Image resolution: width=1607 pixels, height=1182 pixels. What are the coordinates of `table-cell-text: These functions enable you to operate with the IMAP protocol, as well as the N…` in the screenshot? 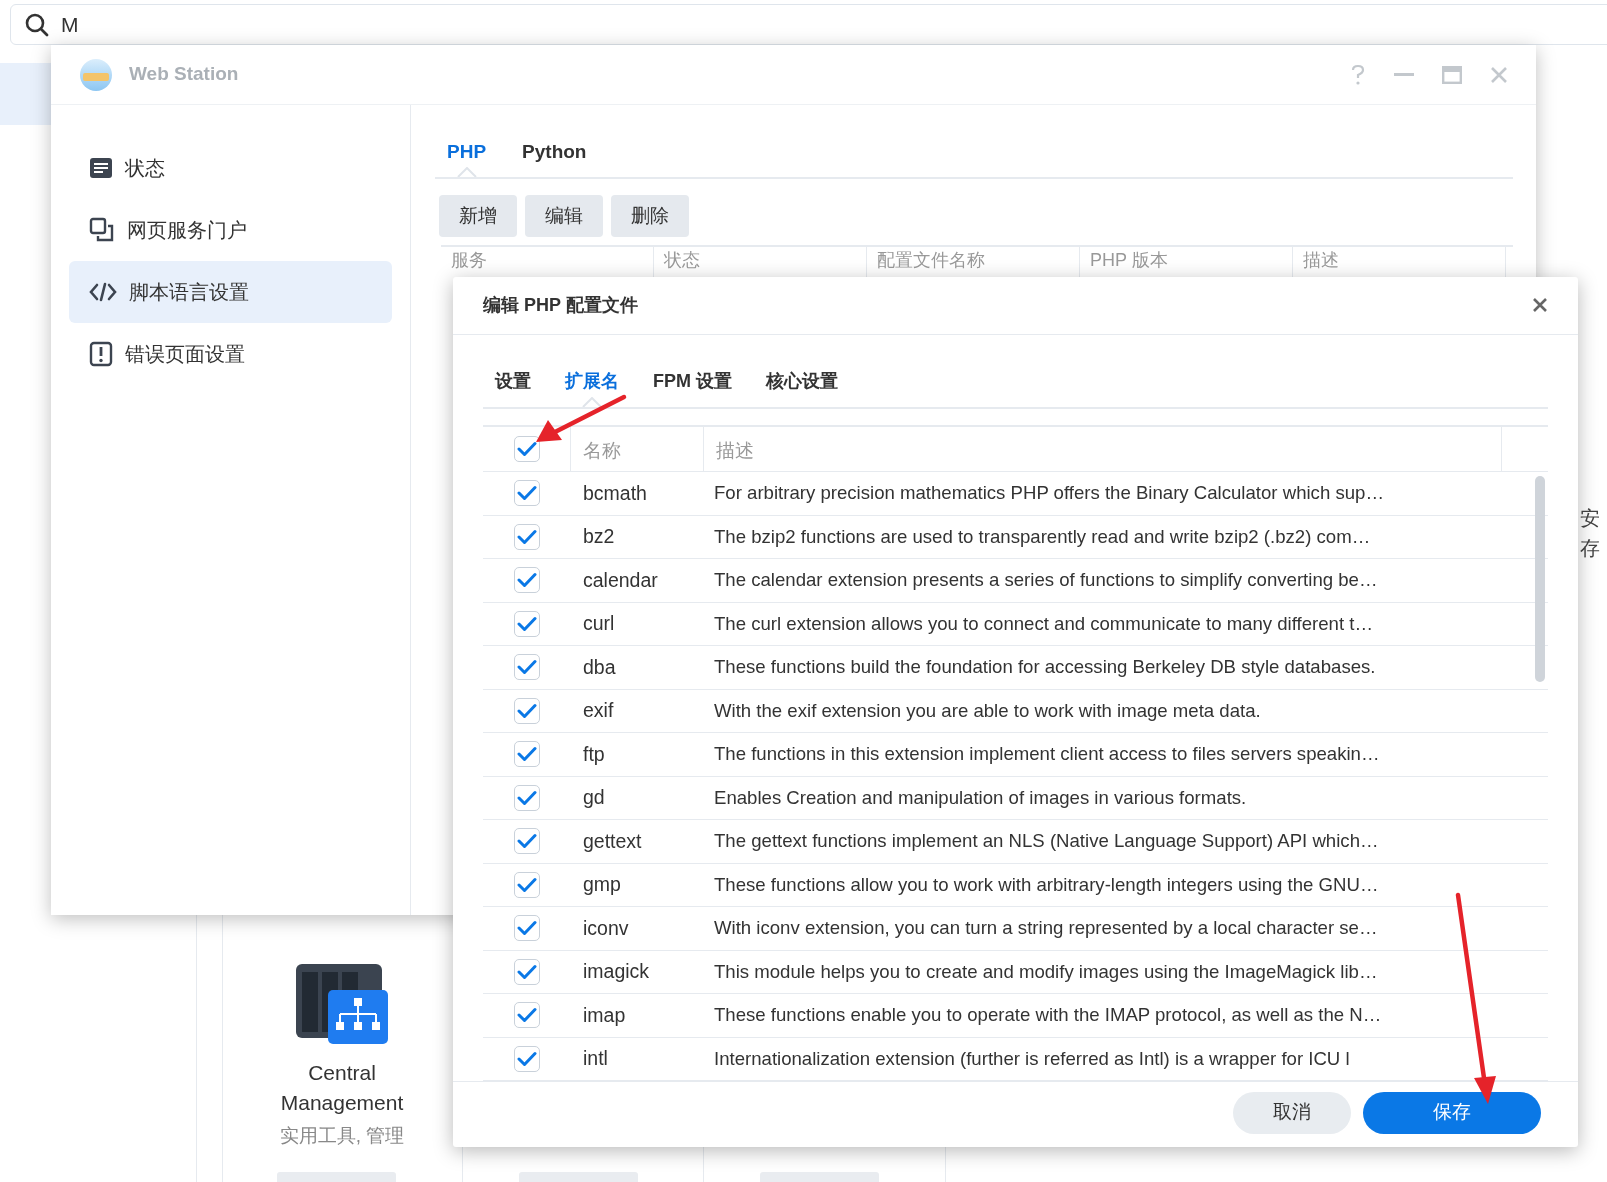 It's located at (1047, 1015).